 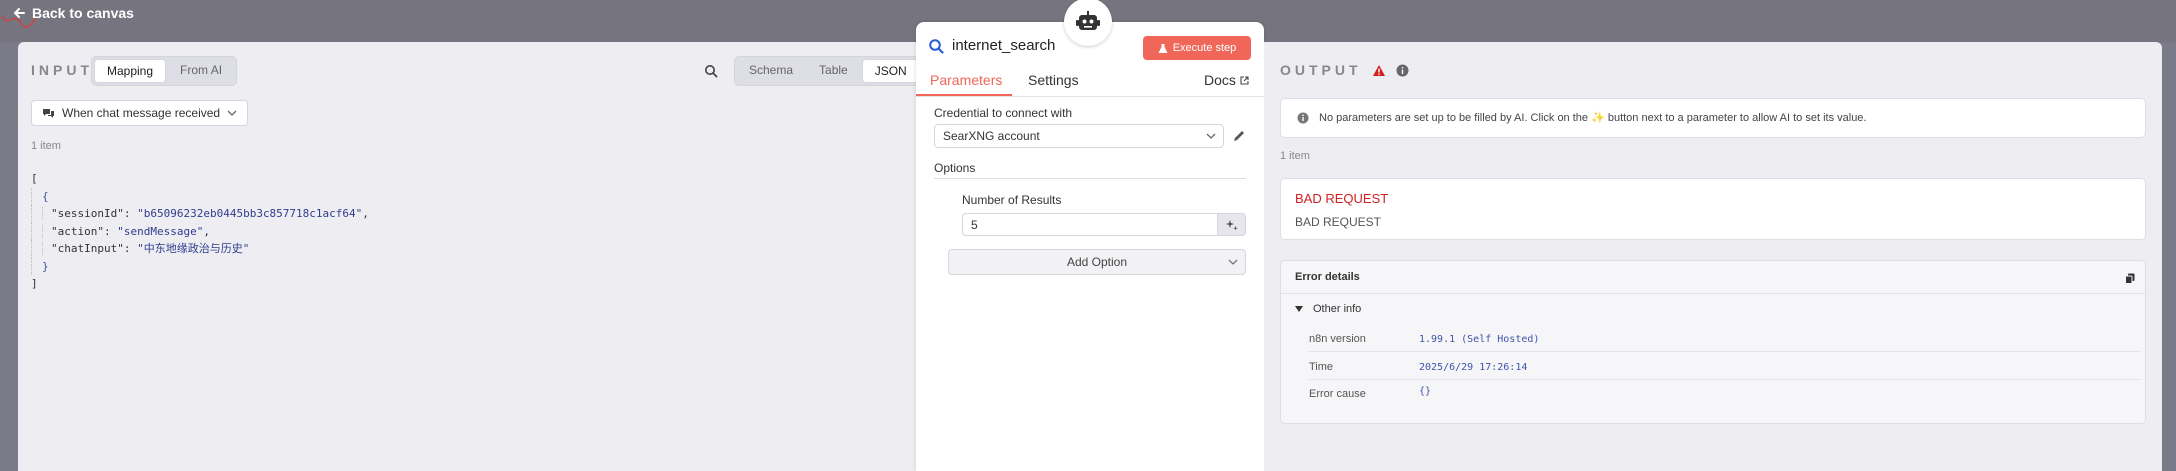 What do you see at coordinates (966, 80) in the screenshot?
I see `tab-parameters: Parameters` at bounding box center [966, 80].